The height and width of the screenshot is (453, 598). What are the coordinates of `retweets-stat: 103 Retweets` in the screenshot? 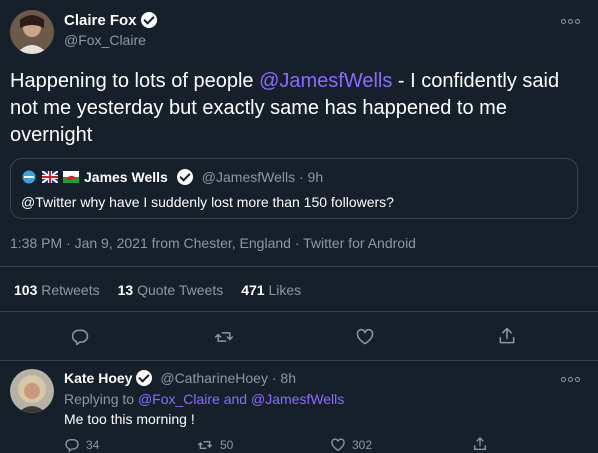 It's located at (57, 290).